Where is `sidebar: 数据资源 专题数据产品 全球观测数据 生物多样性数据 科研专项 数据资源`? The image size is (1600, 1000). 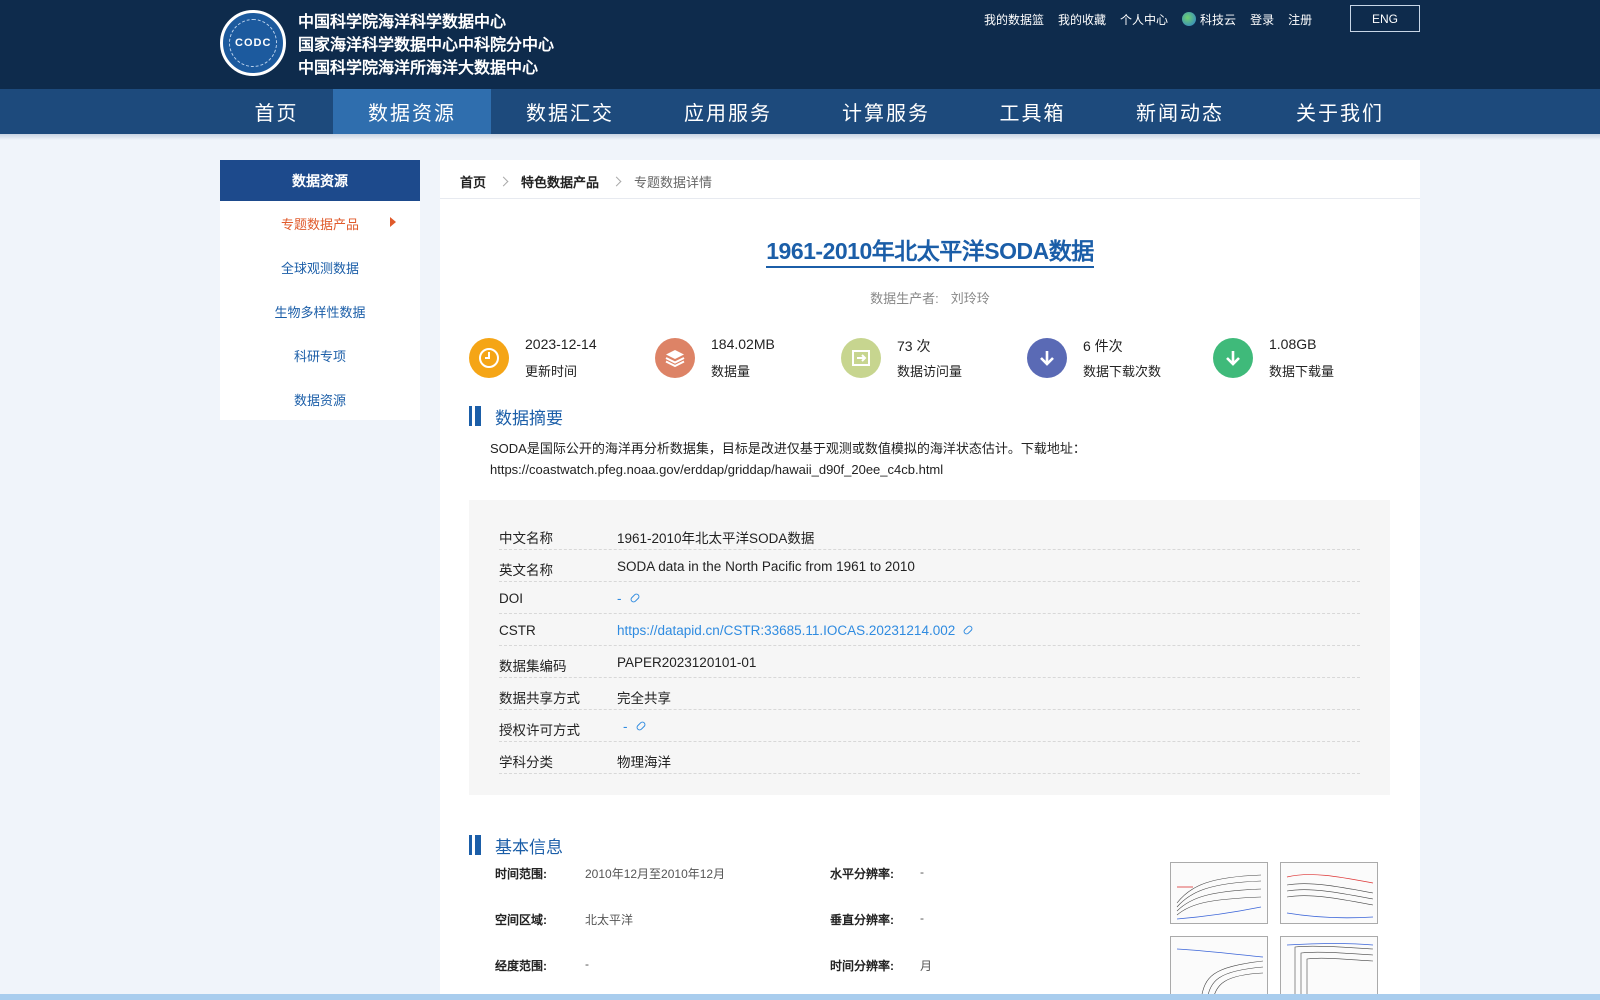 sidebar: 数据资源 专题数据产品 全球观测数据 生物多样性数据 科研专项 数据资源 is located at coordinates (320, 290).